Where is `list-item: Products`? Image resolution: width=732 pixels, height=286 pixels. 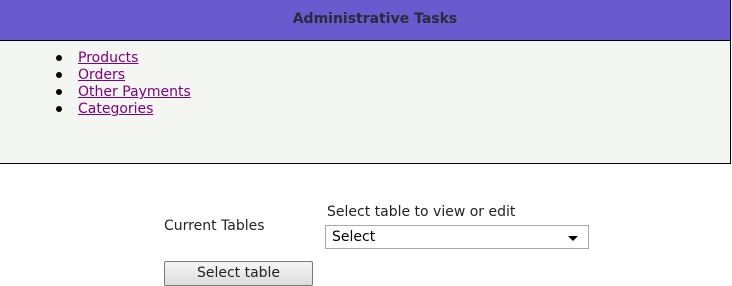 list-item: Products is located at coordinates (123, 58).